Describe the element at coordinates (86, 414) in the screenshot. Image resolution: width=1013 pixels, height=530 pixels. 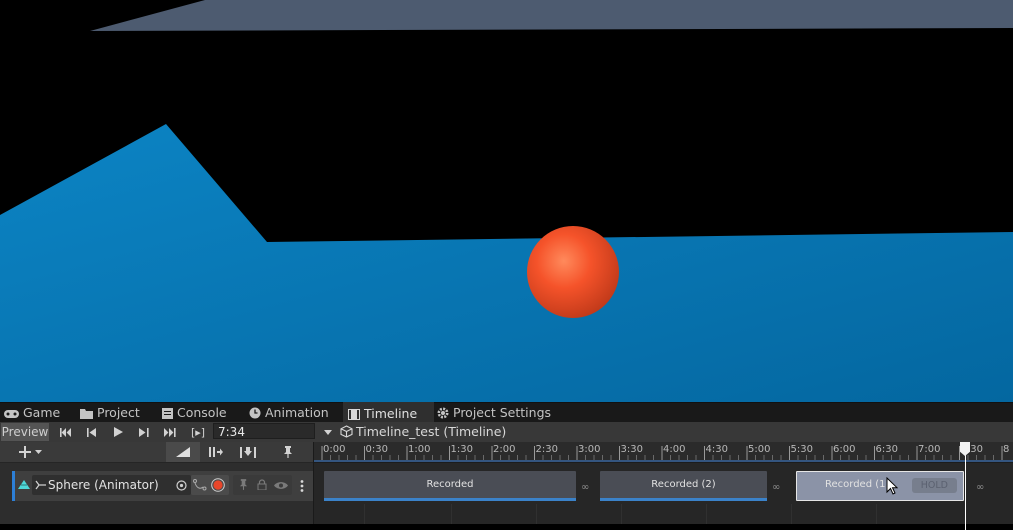
I see `folder-icon` at that location.